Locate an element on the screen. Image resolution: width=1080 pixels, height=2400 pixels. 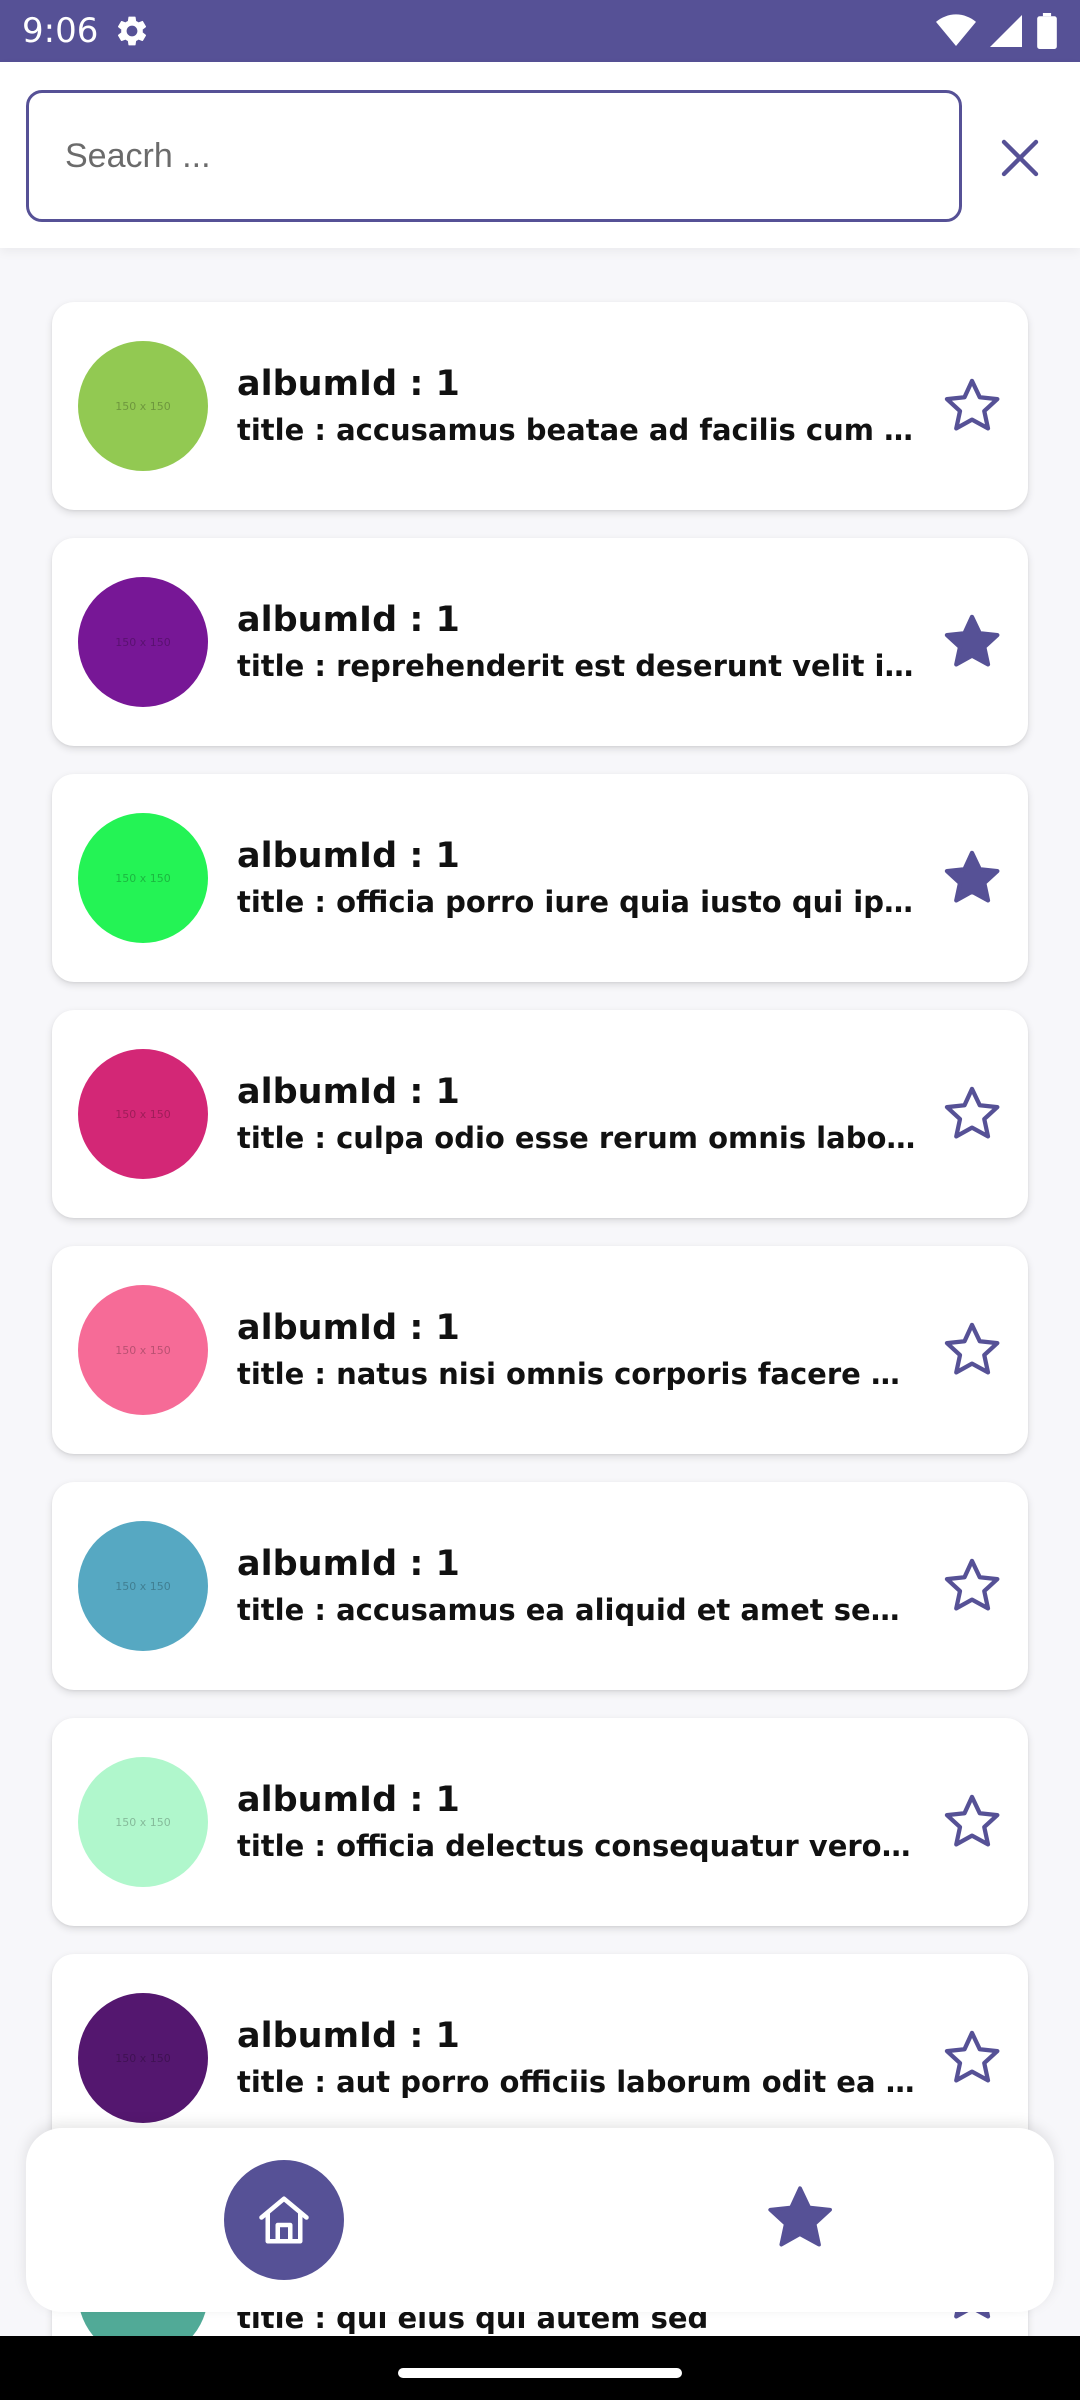
battery-icon is located at coordinates (1047, 31).